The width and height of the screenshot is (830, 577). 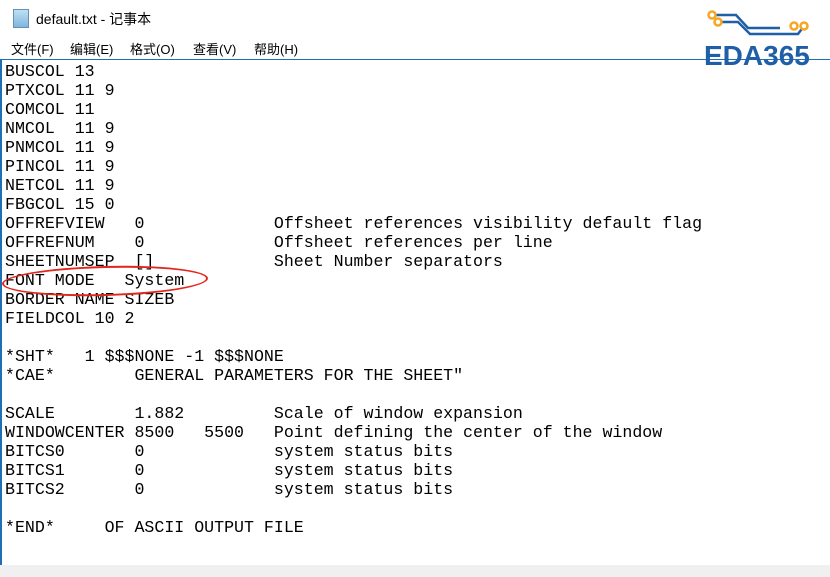 What do you see at coordinates (94, 19) in the screenshot?
I see `window-title: default.txt - 记事本` at bounding box center [94, 19].